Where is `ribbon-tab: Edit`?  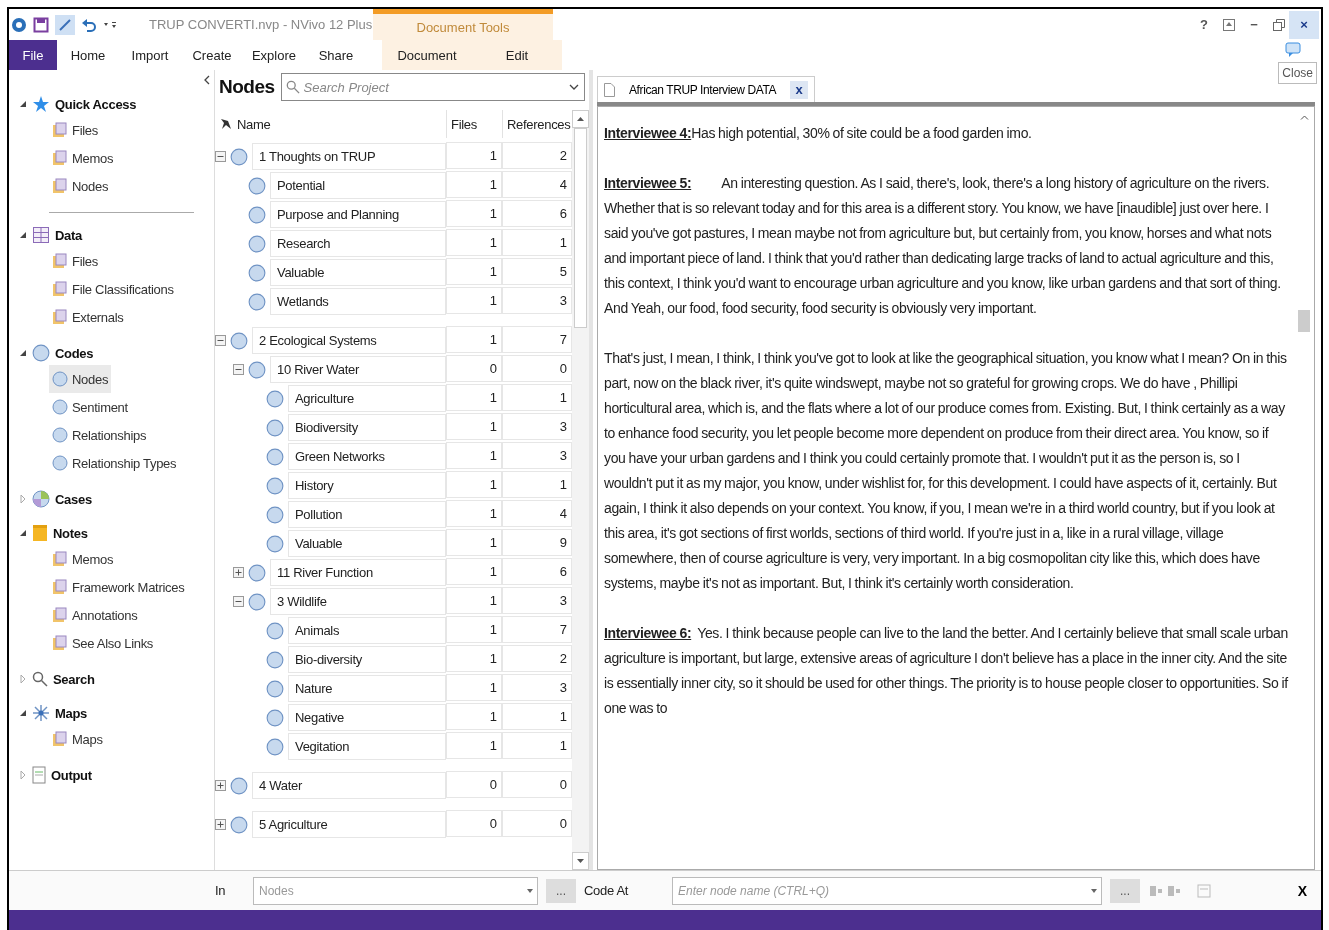 ribbon-tab: Edit is located at coordinates (517, 55).